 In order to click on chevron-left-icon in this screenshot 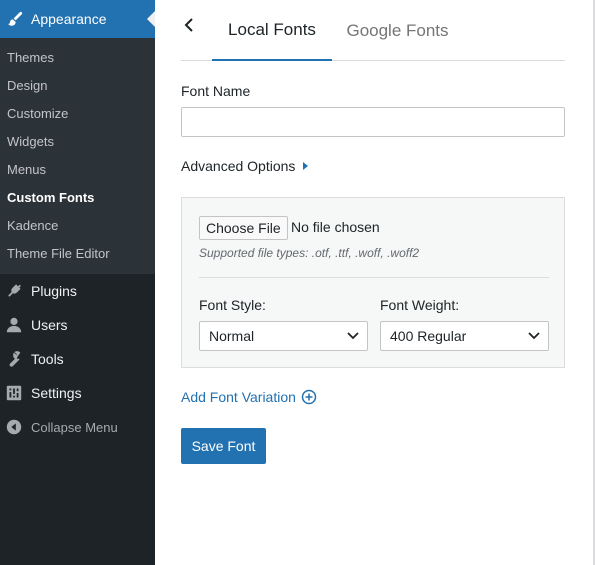, I will do `click(189, 27)`.